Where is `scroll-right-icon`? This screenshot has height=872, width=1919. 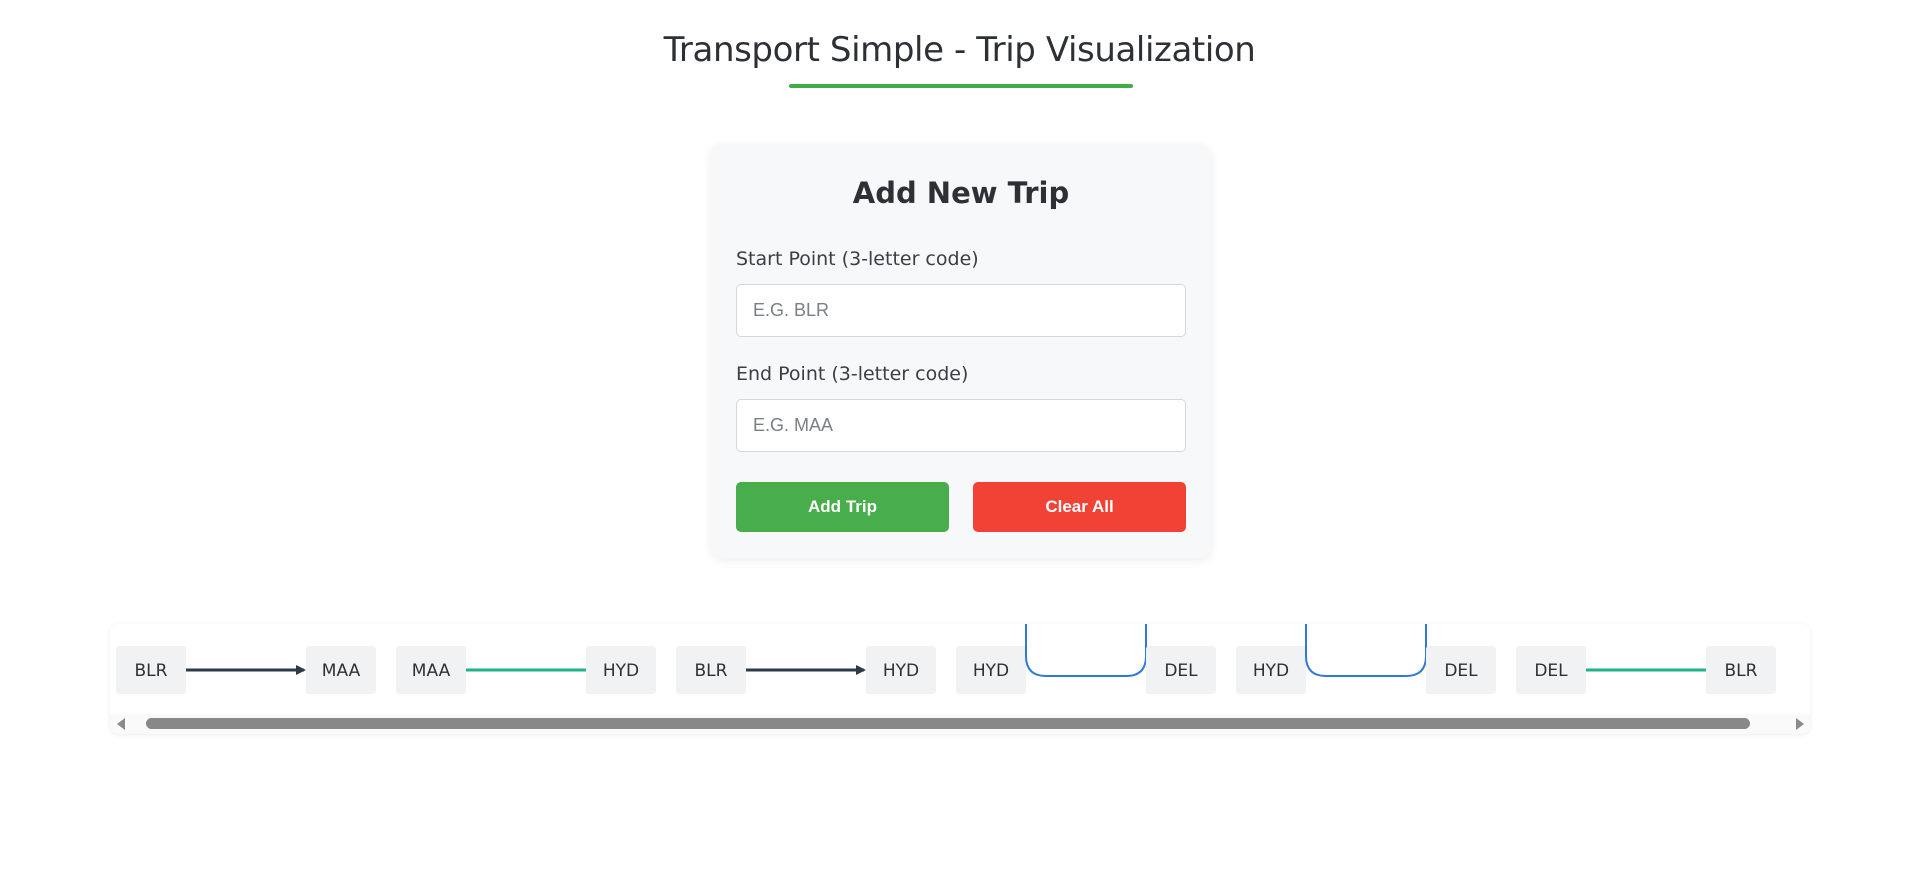 scroll-right-icon is located at coordinates (1800, 724).